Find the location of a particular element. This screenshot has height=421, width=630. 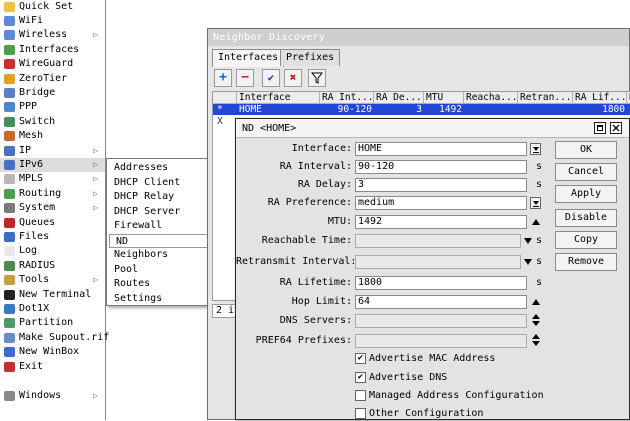

sidebar-item-ipv6: IPv6 ▷ is located at coordinates (52, 165).